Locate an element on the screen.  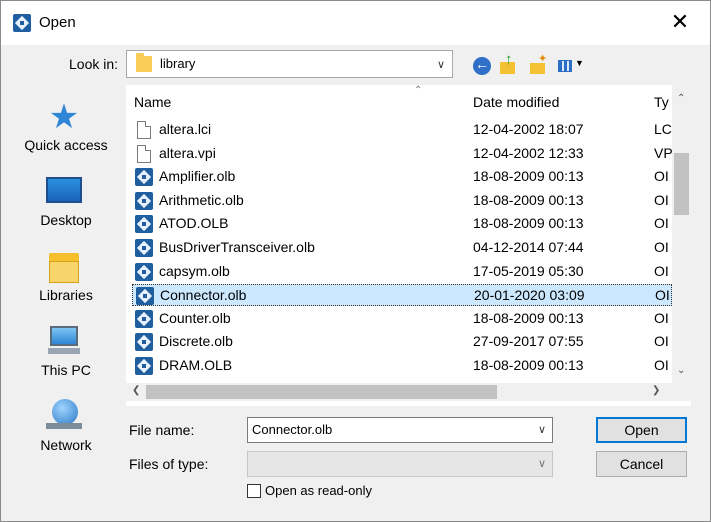
quick-access-star-icon: ★ is located at coordinates (64, 117).